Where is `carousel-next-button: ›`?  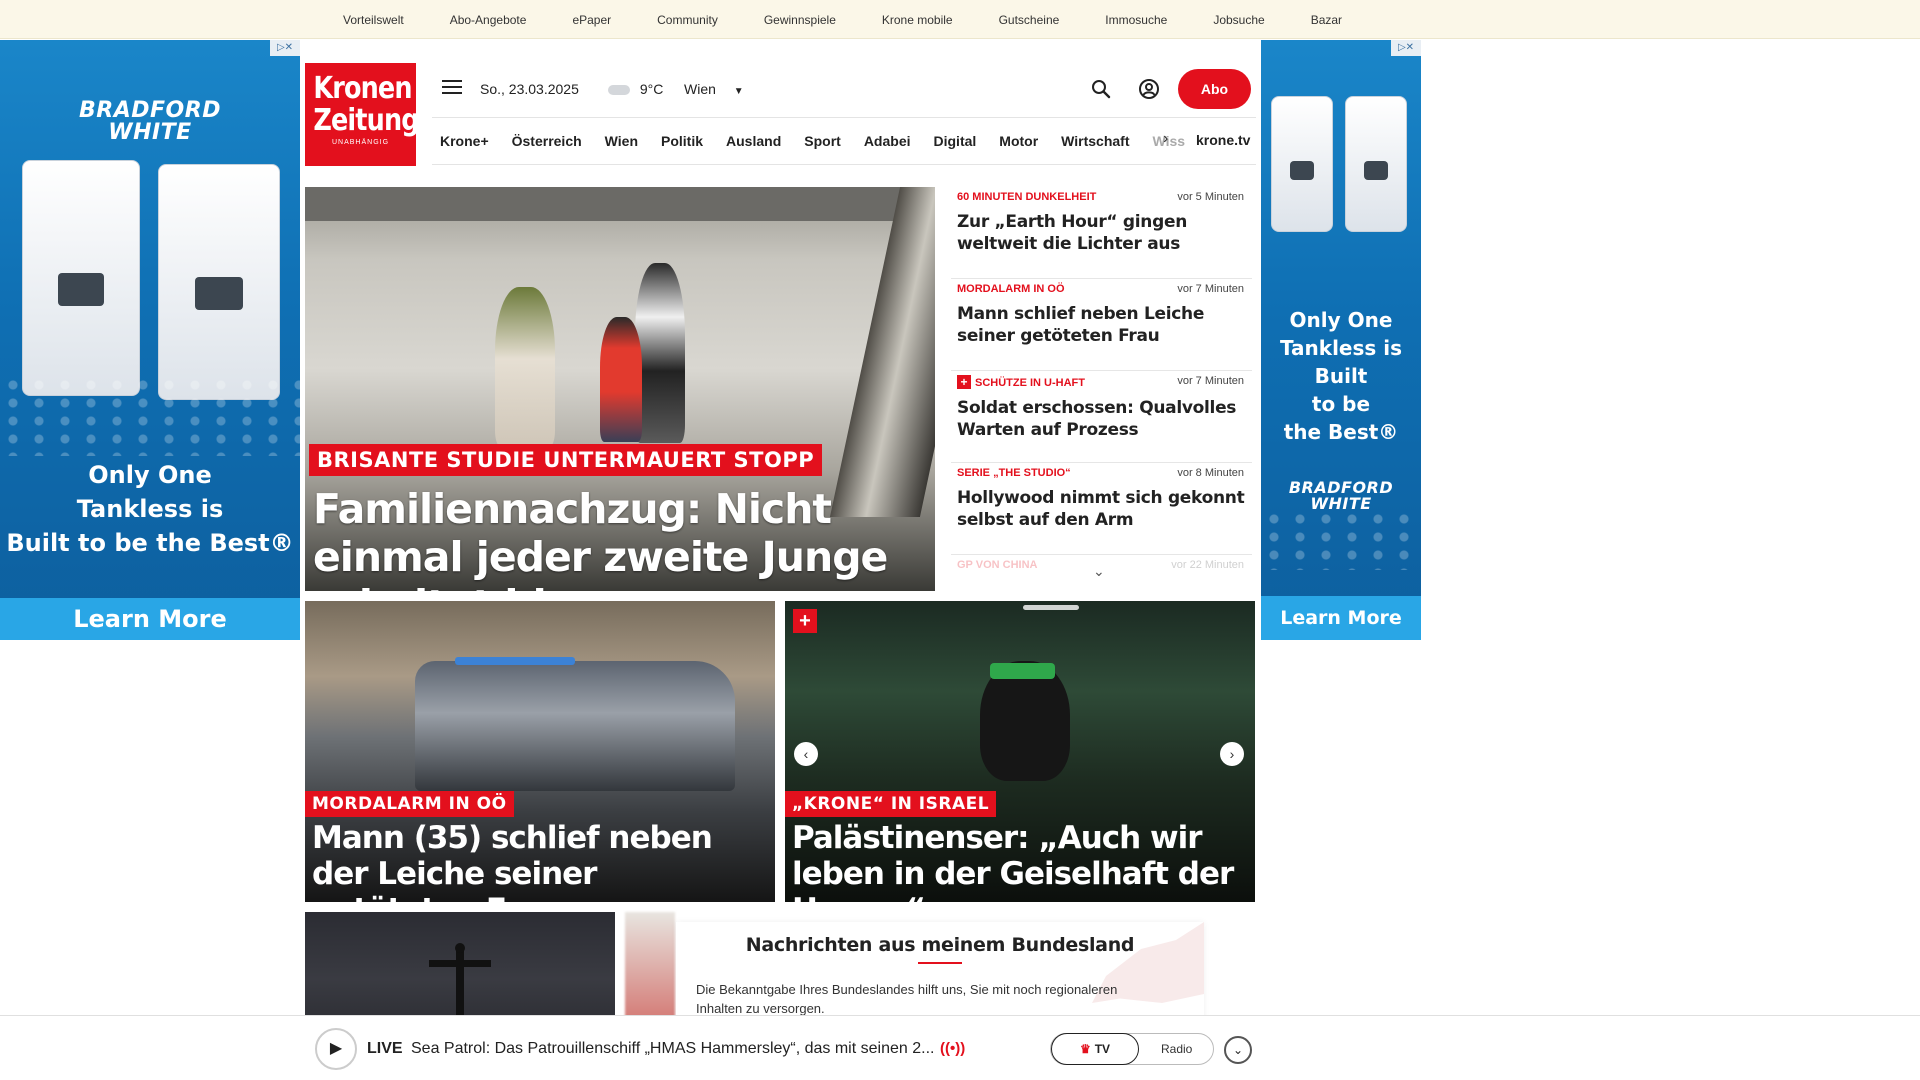 carousel-next-button: › is located at coordinates (1232, 754).